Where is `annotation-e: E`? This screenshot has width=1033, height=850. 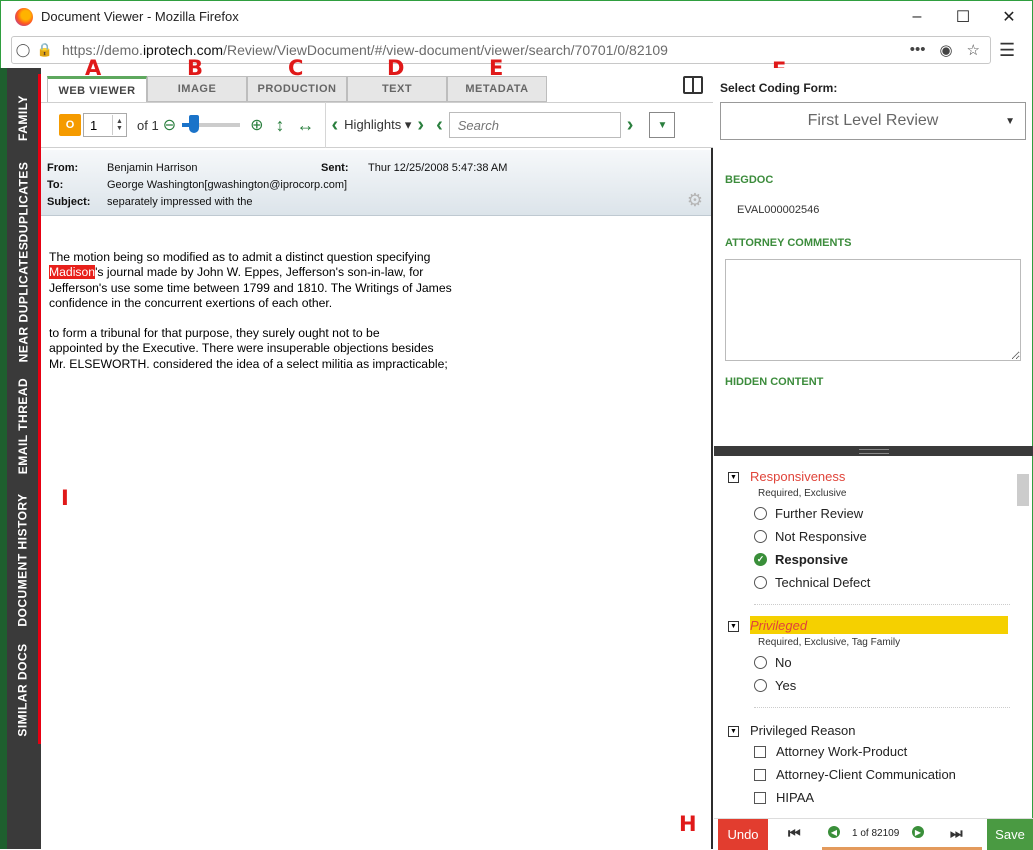 annotation-e: E is located at coordinates (496, 68).